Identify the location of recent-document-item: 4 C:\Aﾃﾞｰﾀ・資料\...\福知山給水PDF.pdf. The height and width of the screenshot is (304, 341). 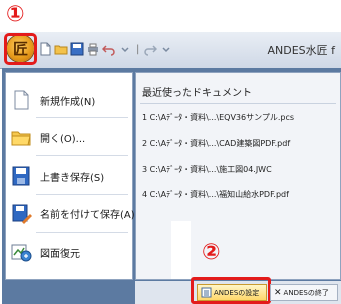
(215, 194).